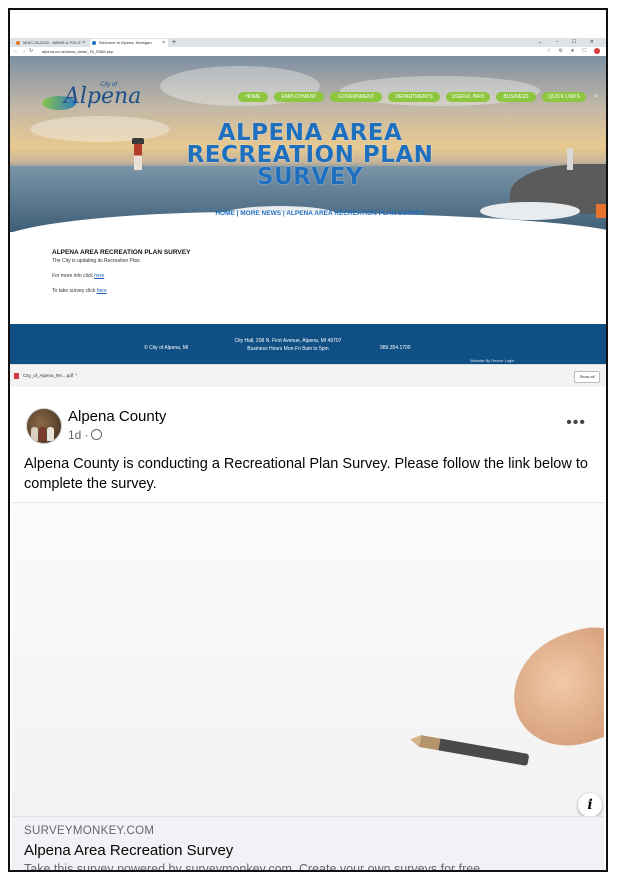  What do you see at coordinates (576, 423) in the screenshot?
I see `more-options-icon: •••` at bounding box center [576, 423].